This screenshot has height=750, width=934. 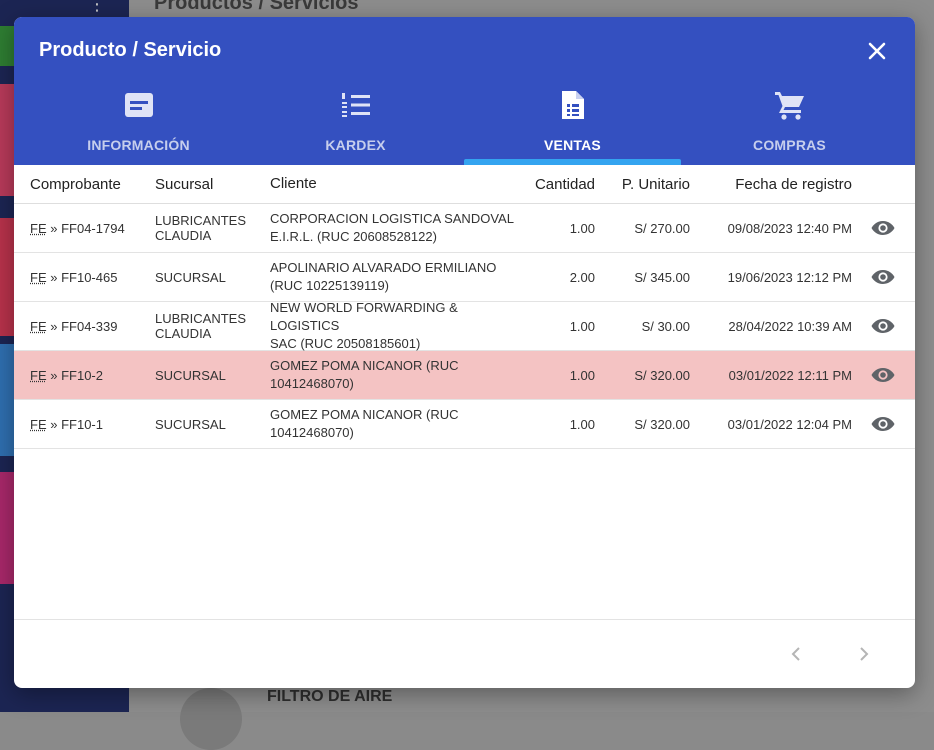 What do you see at coordinates (790, 326) in the screenshot?
I see `registration-date: 28/04/2022 10:39 AM` at bounding box center [790, 326].